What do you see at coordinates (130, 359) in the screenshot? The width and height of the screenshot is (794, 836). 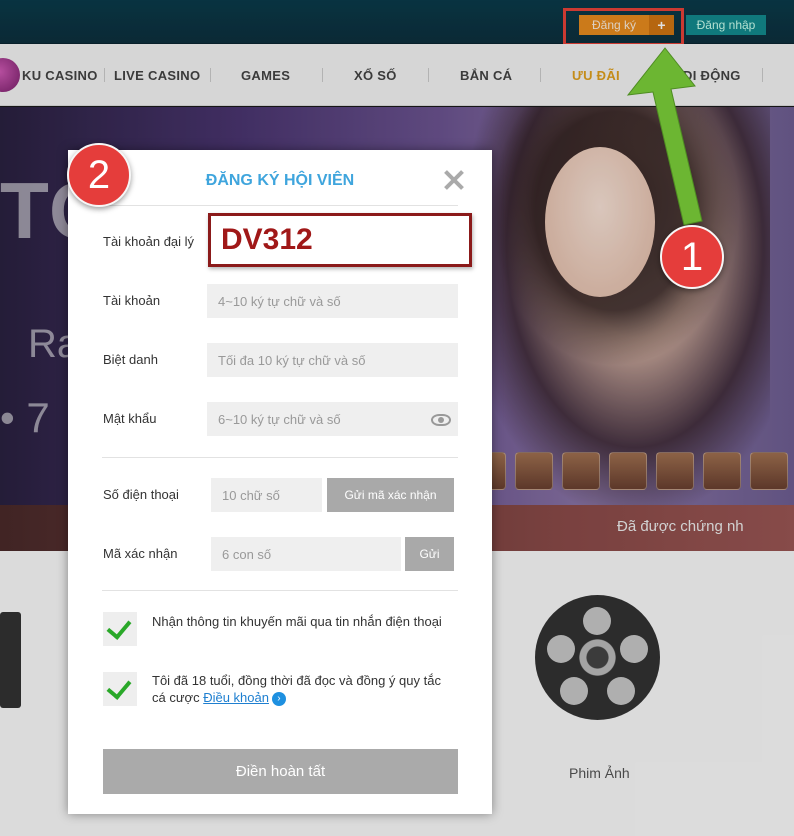 I see `nickname-label: Biệt danh` at bounding box center [130, 359].